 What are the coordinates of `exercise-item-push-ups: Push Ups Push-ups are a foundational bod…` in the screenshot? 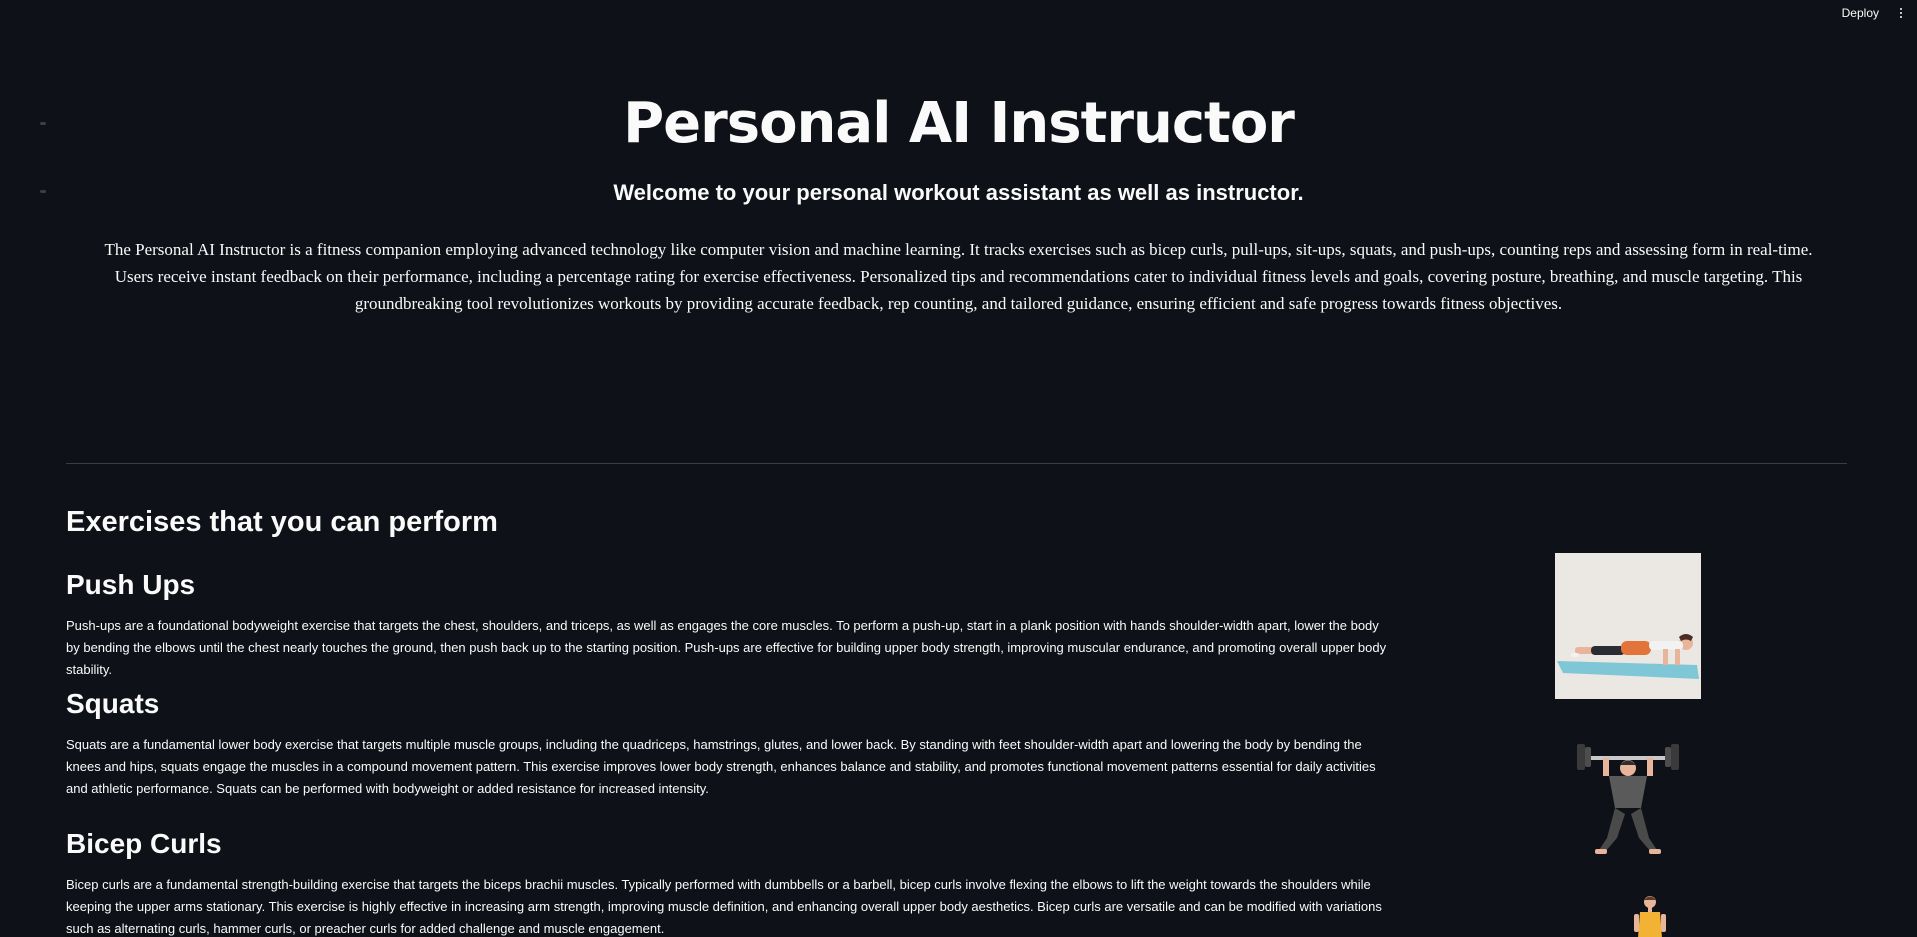 It's located at (731, 623).